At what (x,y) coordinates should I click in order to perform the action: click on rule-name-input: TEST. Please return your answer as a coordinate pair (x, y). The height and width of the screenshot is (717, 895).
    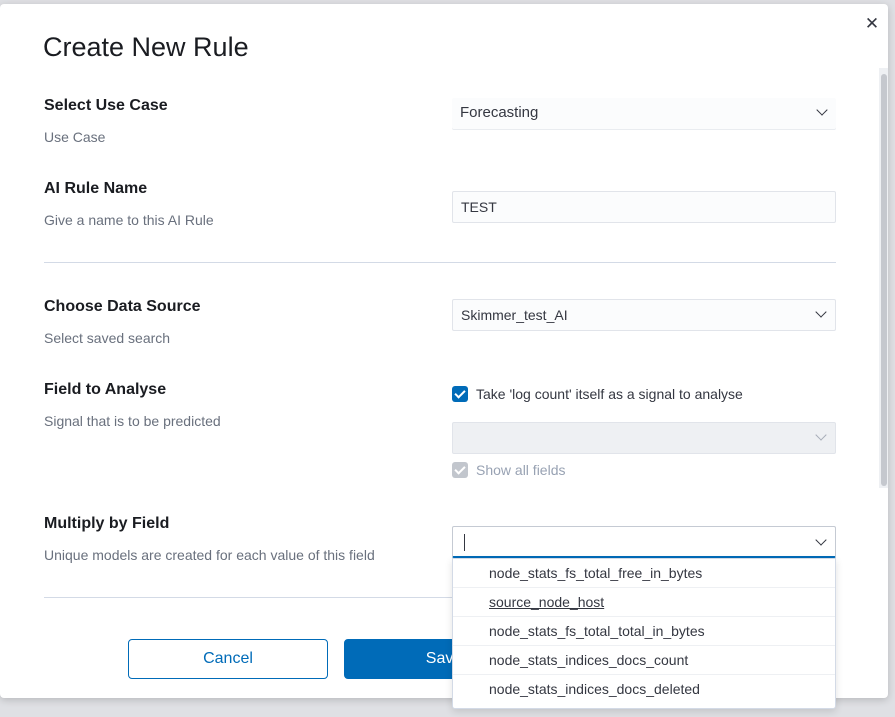
    Looking at the image, I should click on (644, 207).